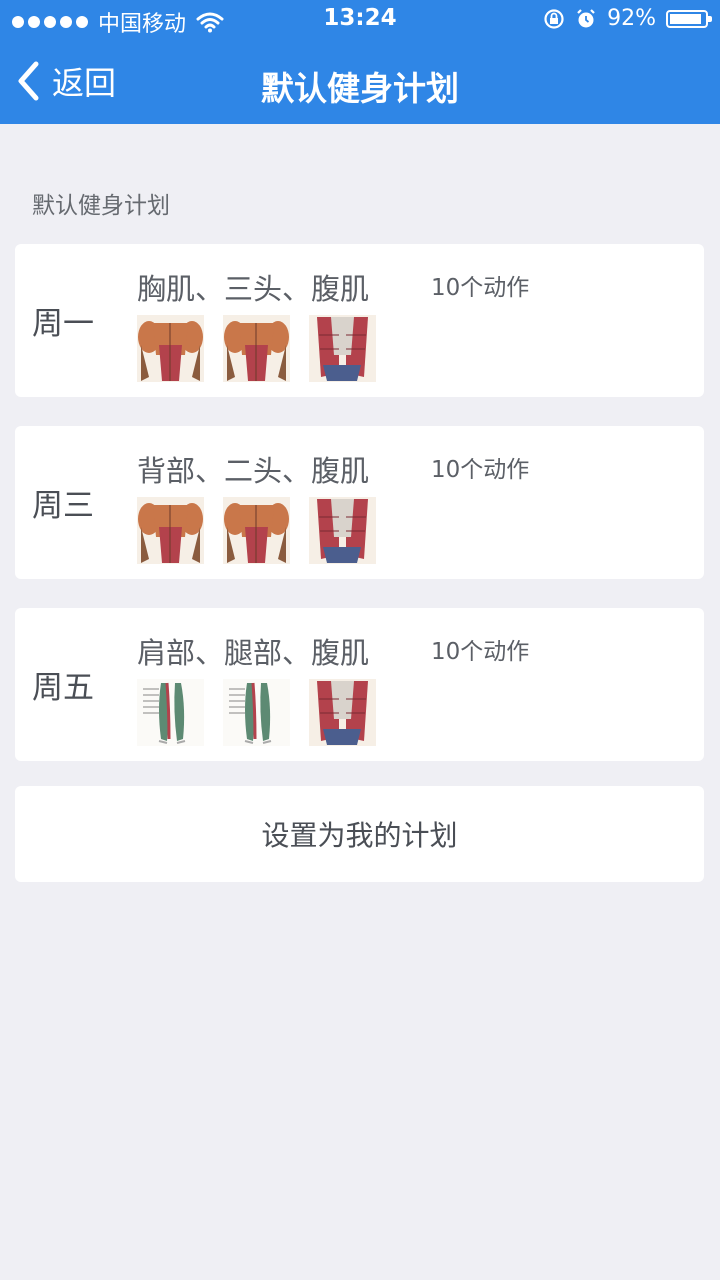  What do you see at coordinates (253, 653) in the screenshot?
I see `plan-muscle-groups: 肩部、腿部、腹肌` at bounding box center [253, 653].